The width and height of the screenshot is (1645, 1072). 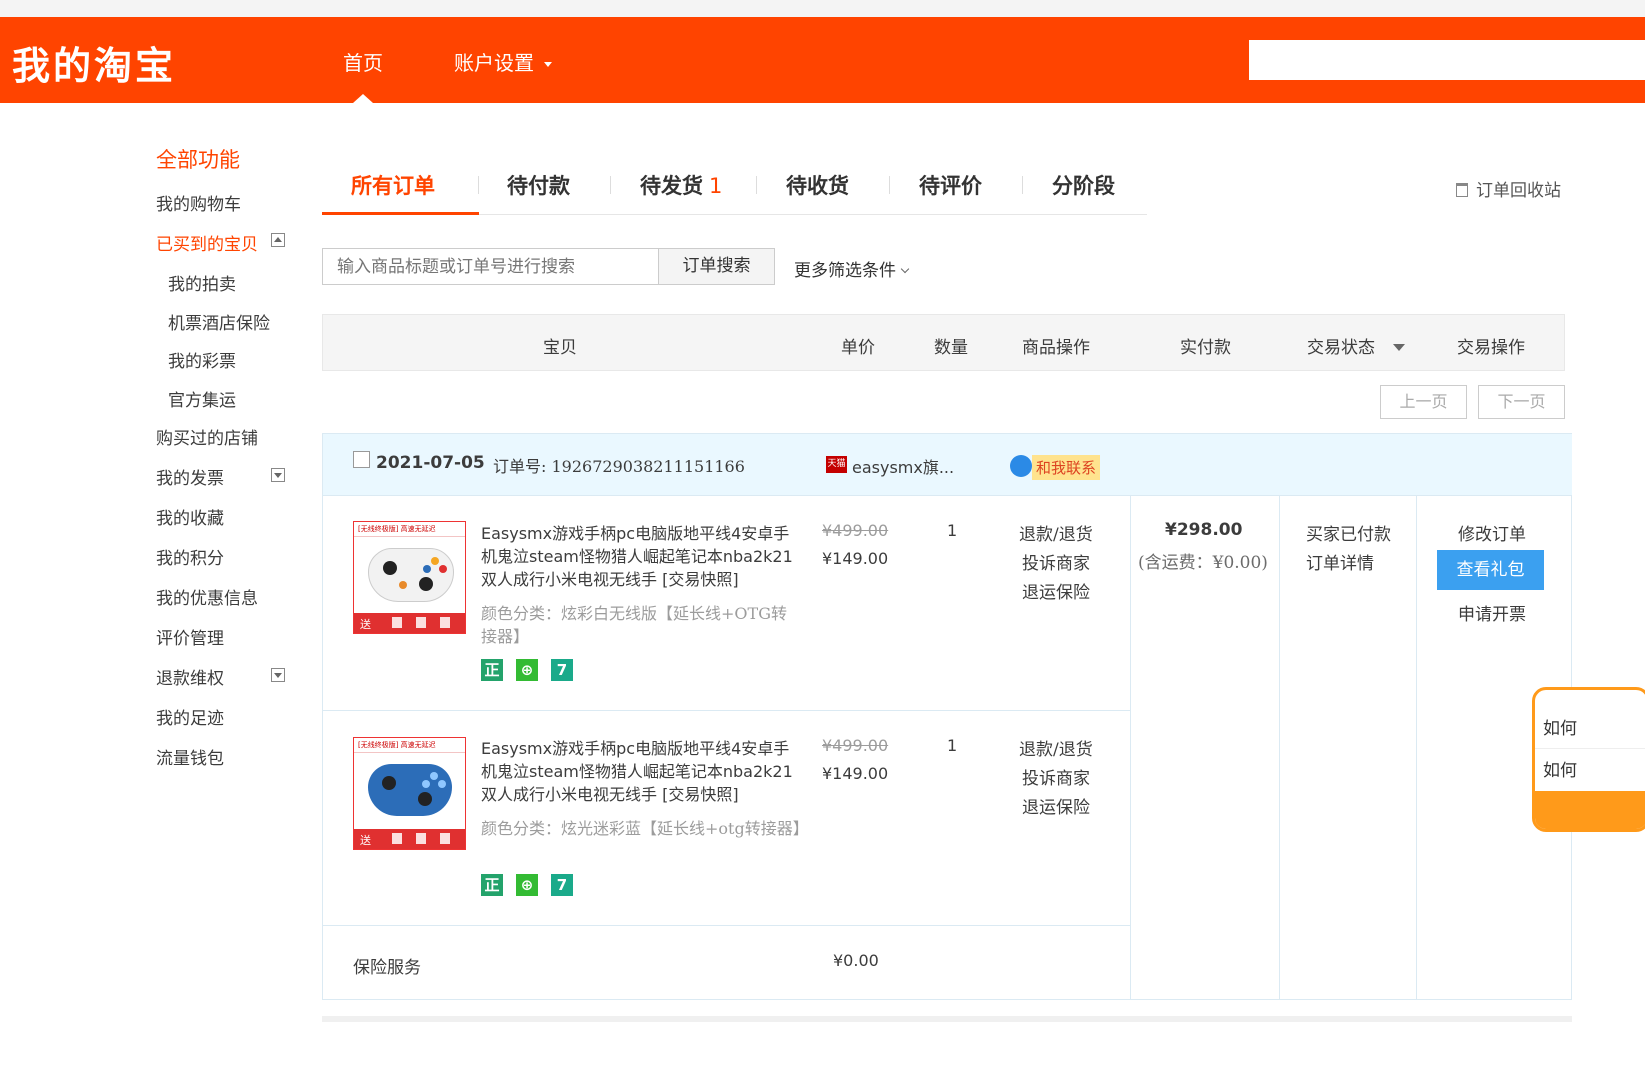 I want to click on col-actions: 交易操作, so click(x=1491, y=348).